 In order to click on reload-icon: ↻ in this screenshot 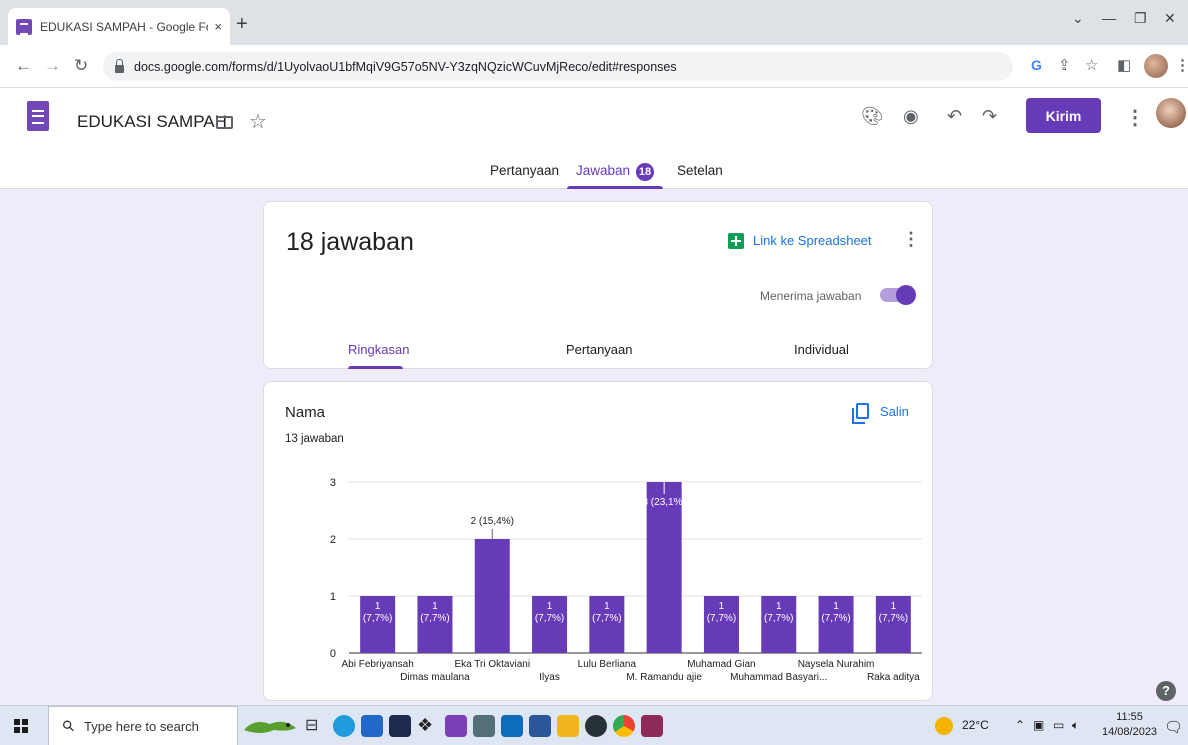, I will do `click(81, 66)`.